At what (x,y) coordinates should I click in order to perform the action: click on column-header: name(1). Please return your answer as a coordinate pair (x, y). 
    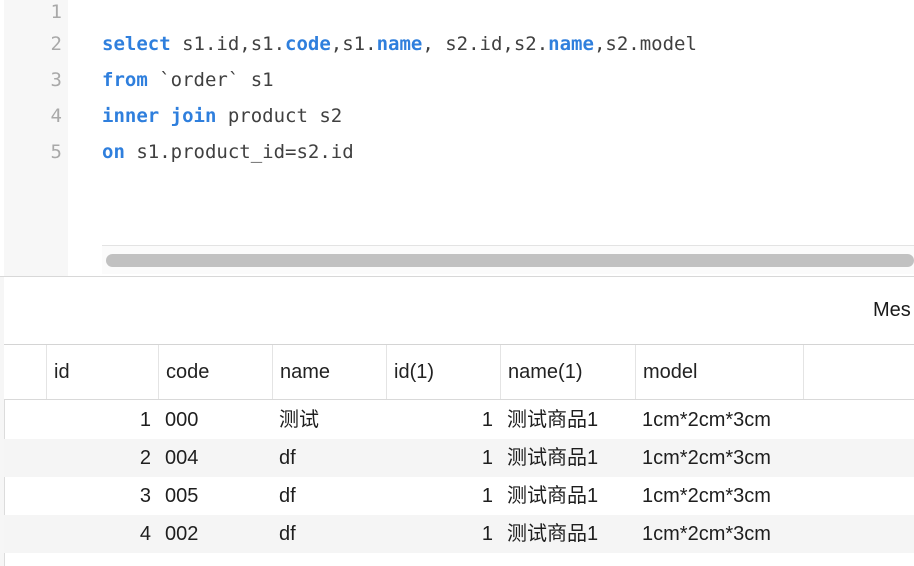
    Looking at the image, I should click on (567, 372).